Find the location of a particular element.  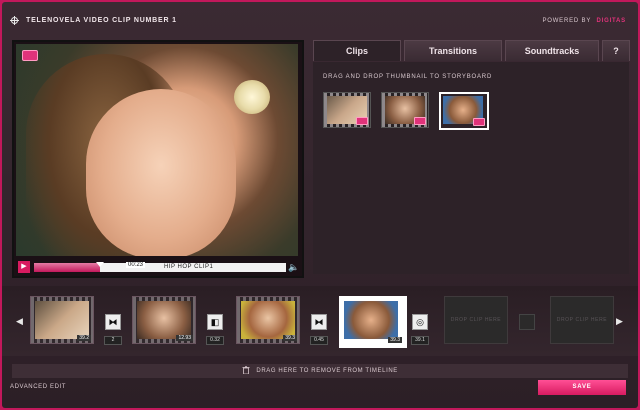

help-button: ? is located at coordinates (616, 50).